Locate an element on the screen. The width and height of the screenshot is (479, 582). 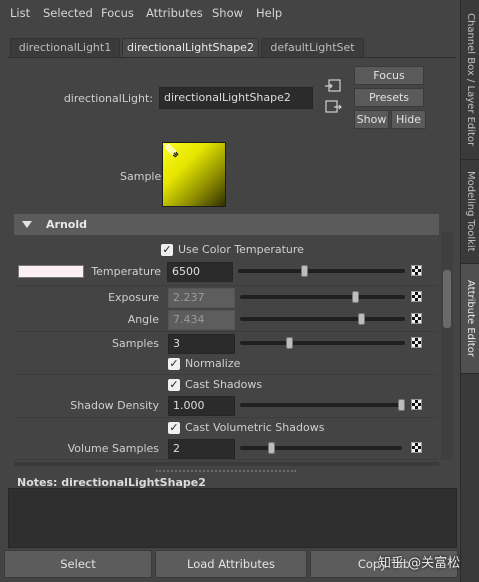
output-connection-icon is located at coordinates (333, 107).